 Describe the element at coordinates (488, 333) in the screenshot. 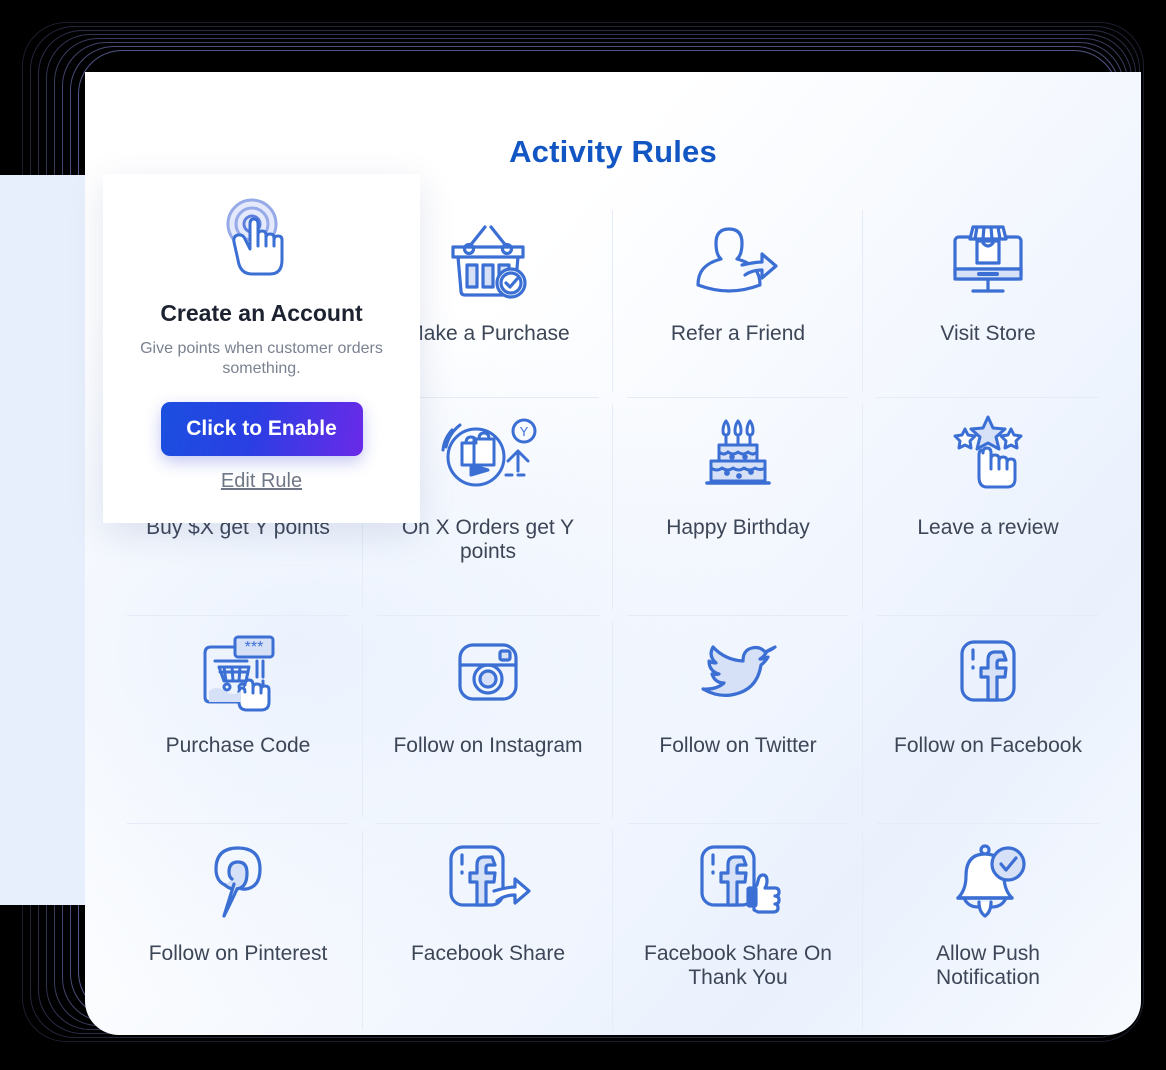

I see `rule-label: Make a Purchase` at that location.